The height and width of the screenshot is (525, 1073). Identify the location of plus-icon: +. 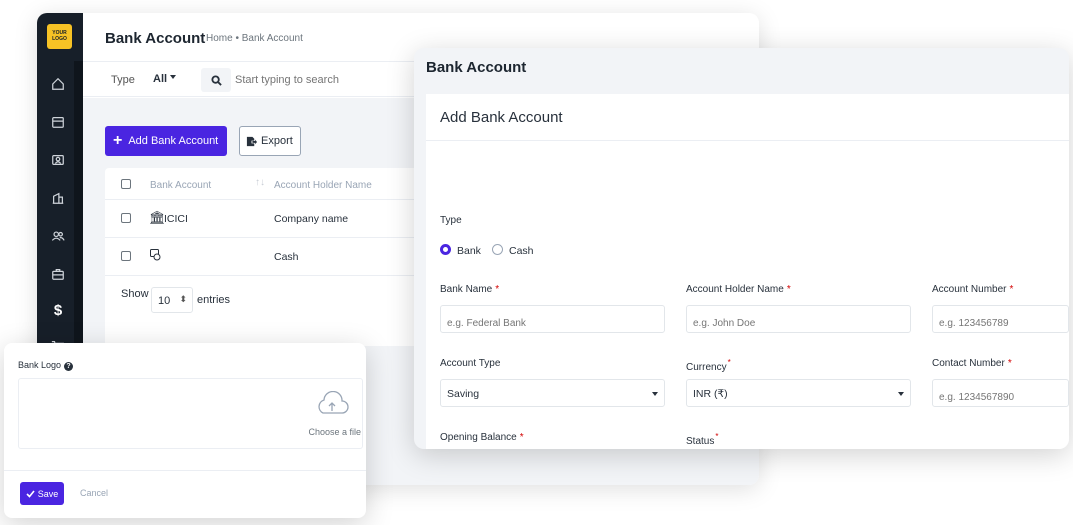
(118, 140).